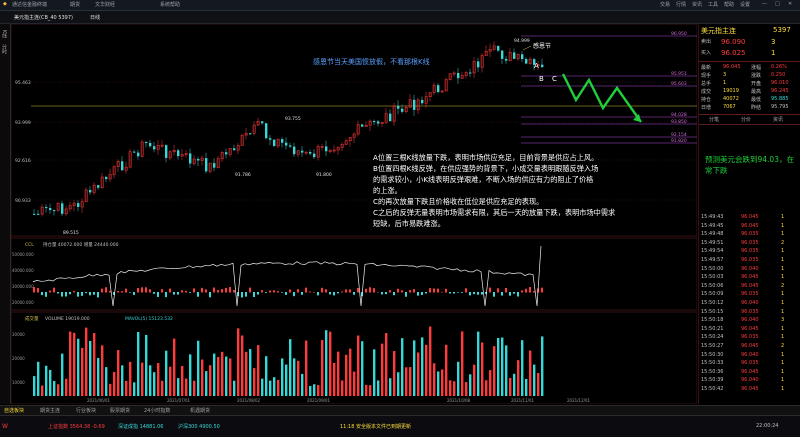 Image resolution: width=800 pixels, height=437 pixels. What do you see at coordinates (120, 410) in the screenshot?
I see `bottom-tab-4: 股票期货` at bounding box center [120, 410].